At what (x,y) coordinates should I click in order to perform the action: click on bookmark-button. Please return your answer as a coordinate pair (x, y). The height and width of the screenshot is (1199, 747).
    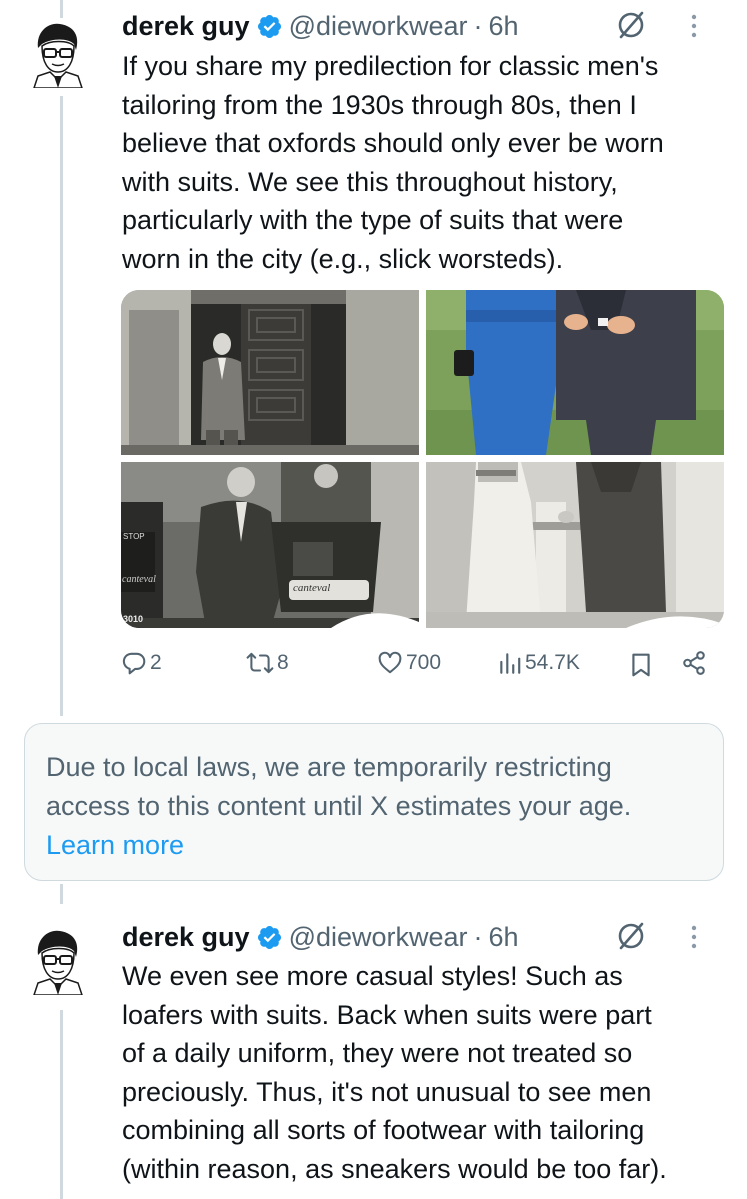
    Looking at the image, I should click on (641, 665).